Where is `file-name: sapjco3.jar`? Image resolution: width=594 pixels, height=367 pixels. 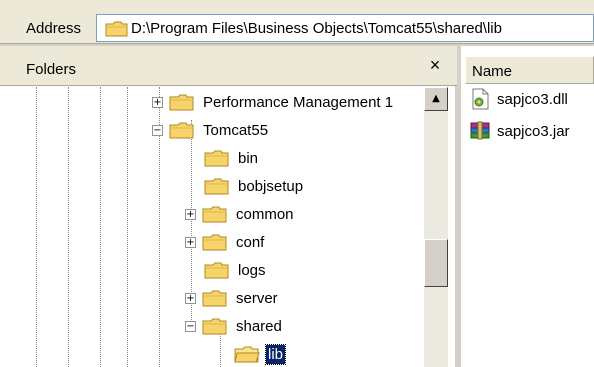 file-name: sapjco3.jar is located at coordinates (533, 131).